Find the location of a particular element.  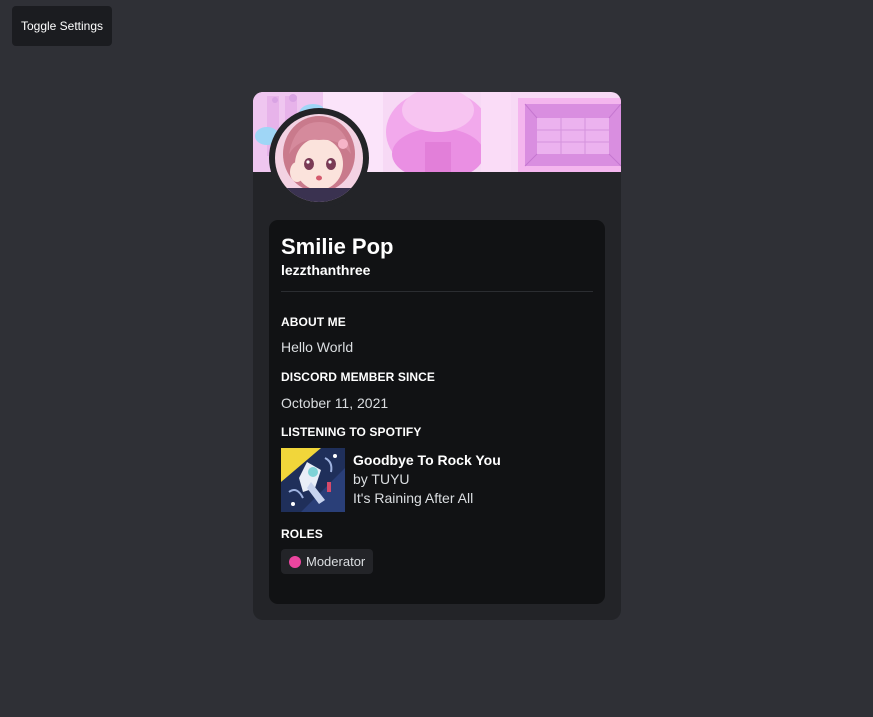

member-since-date: October 11, 2021 is located at coordinates (335, 403).